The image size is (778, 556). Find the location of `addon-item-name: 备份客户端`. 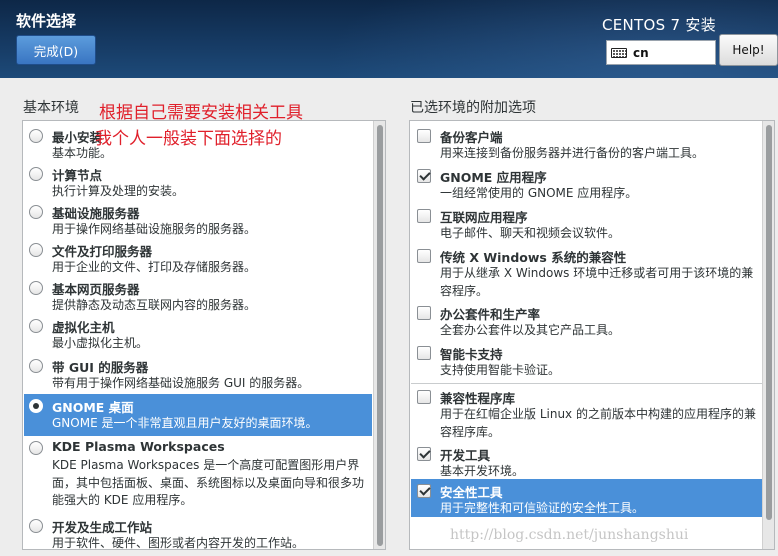

addon-item-name: 备份客户端 is located at coordinates (471, 137).